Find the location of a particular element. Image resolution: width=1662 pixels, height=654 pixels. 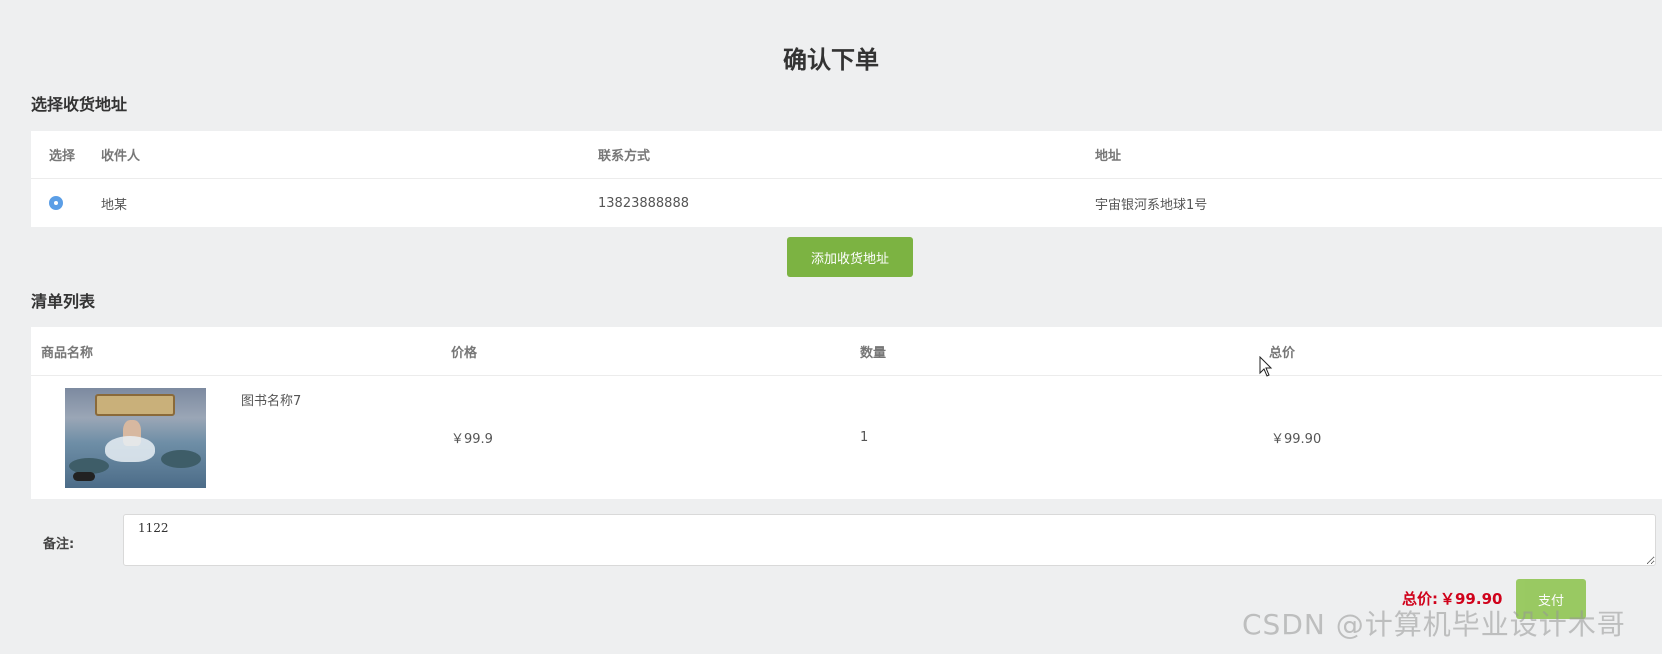

item-quantity: 1 is located at coordinates (864, 437).